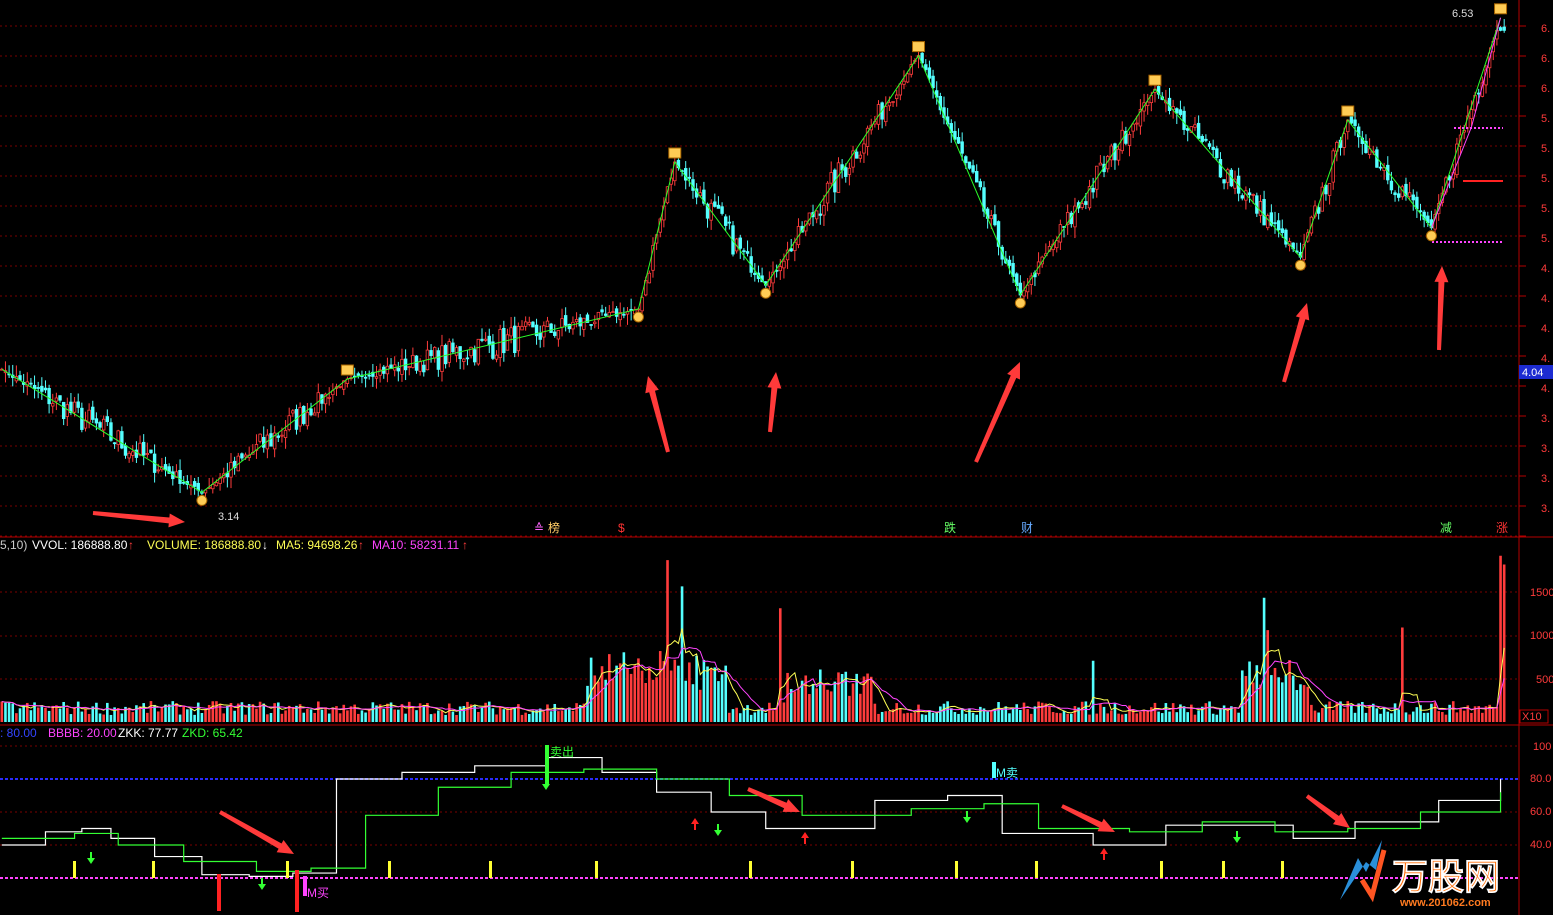 This screenshot has height=915, width=1553. Describe the element at coordinates (1027, 528) in the screenshot. I see `event-tag: 财` at that location.